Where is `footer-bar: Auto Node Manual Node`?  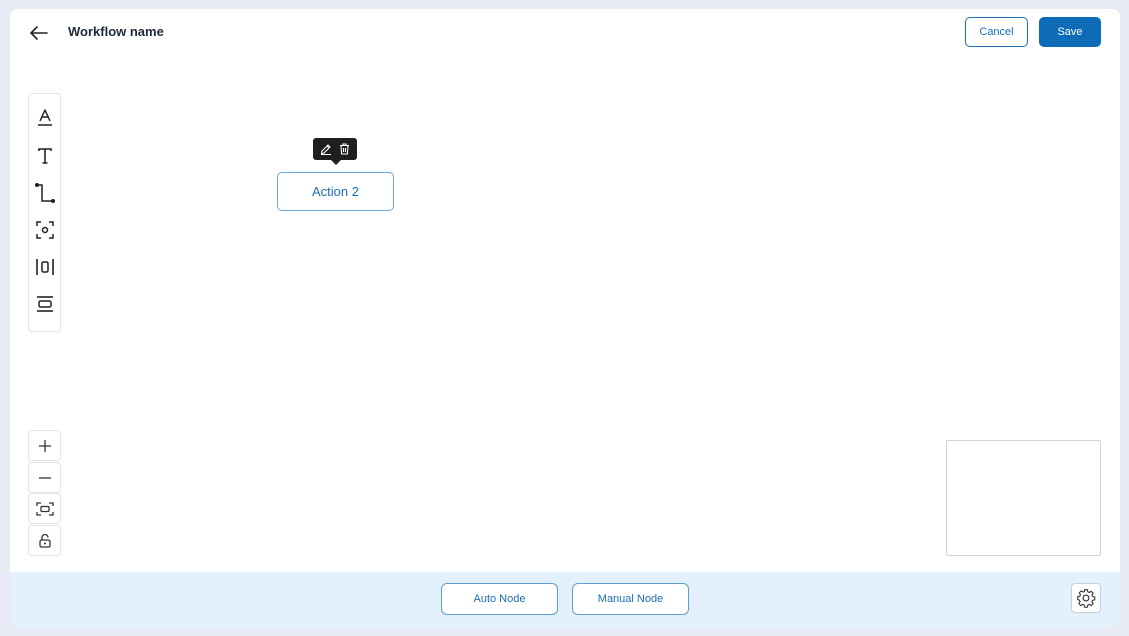 footer-bar: Auto Node Manual Node is located at coordinates (565, 599).